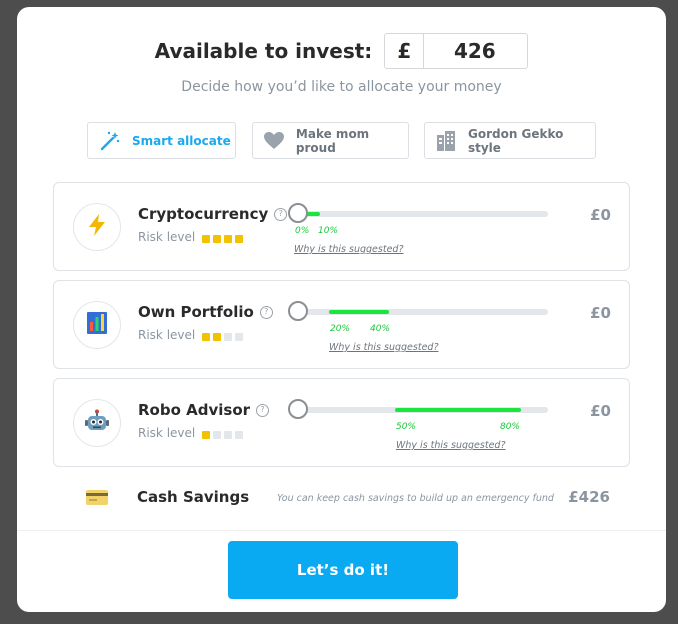 Image resolution: width=678 pixels, height=624 pixels. Describe the element at coordinates (405, 51) in the screenshot. I see `currency-symbol: £` at that location.